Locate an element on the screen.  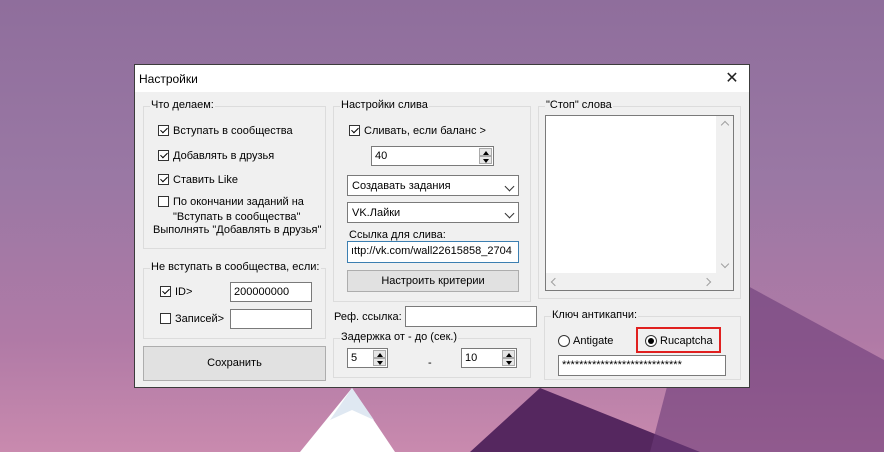
task-select: Создавать задания is located at coordinates (433, 185).